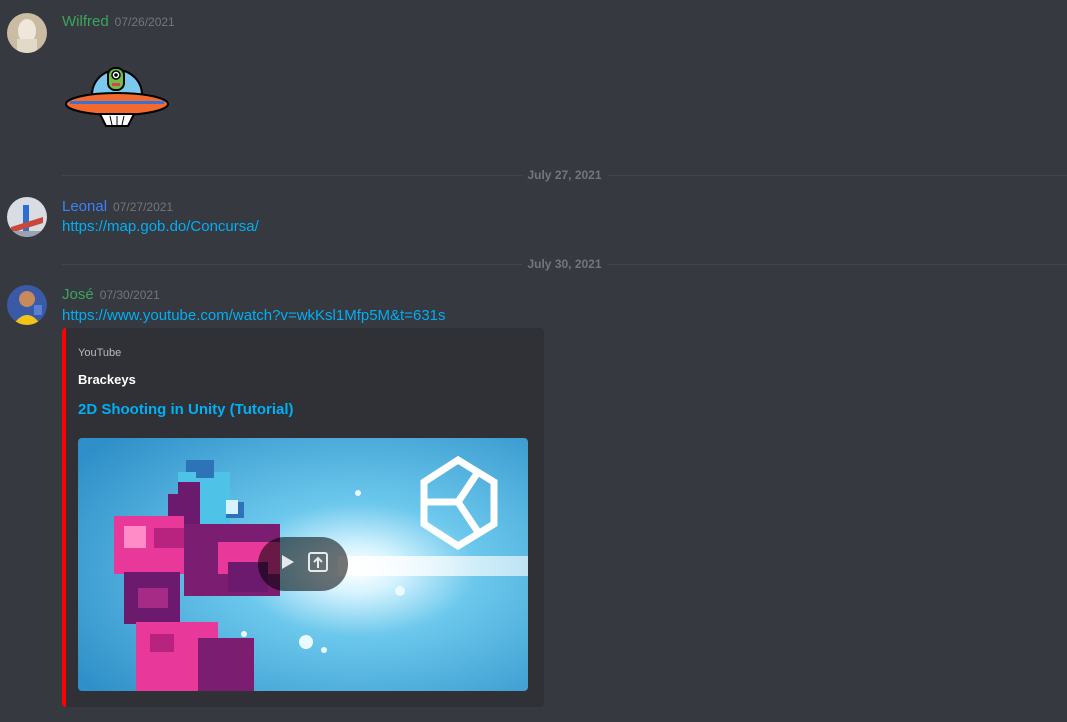 Image resolution: width=1067 pixels, height=722 pixels. I want to click on author-label: José, so click(78, 294).